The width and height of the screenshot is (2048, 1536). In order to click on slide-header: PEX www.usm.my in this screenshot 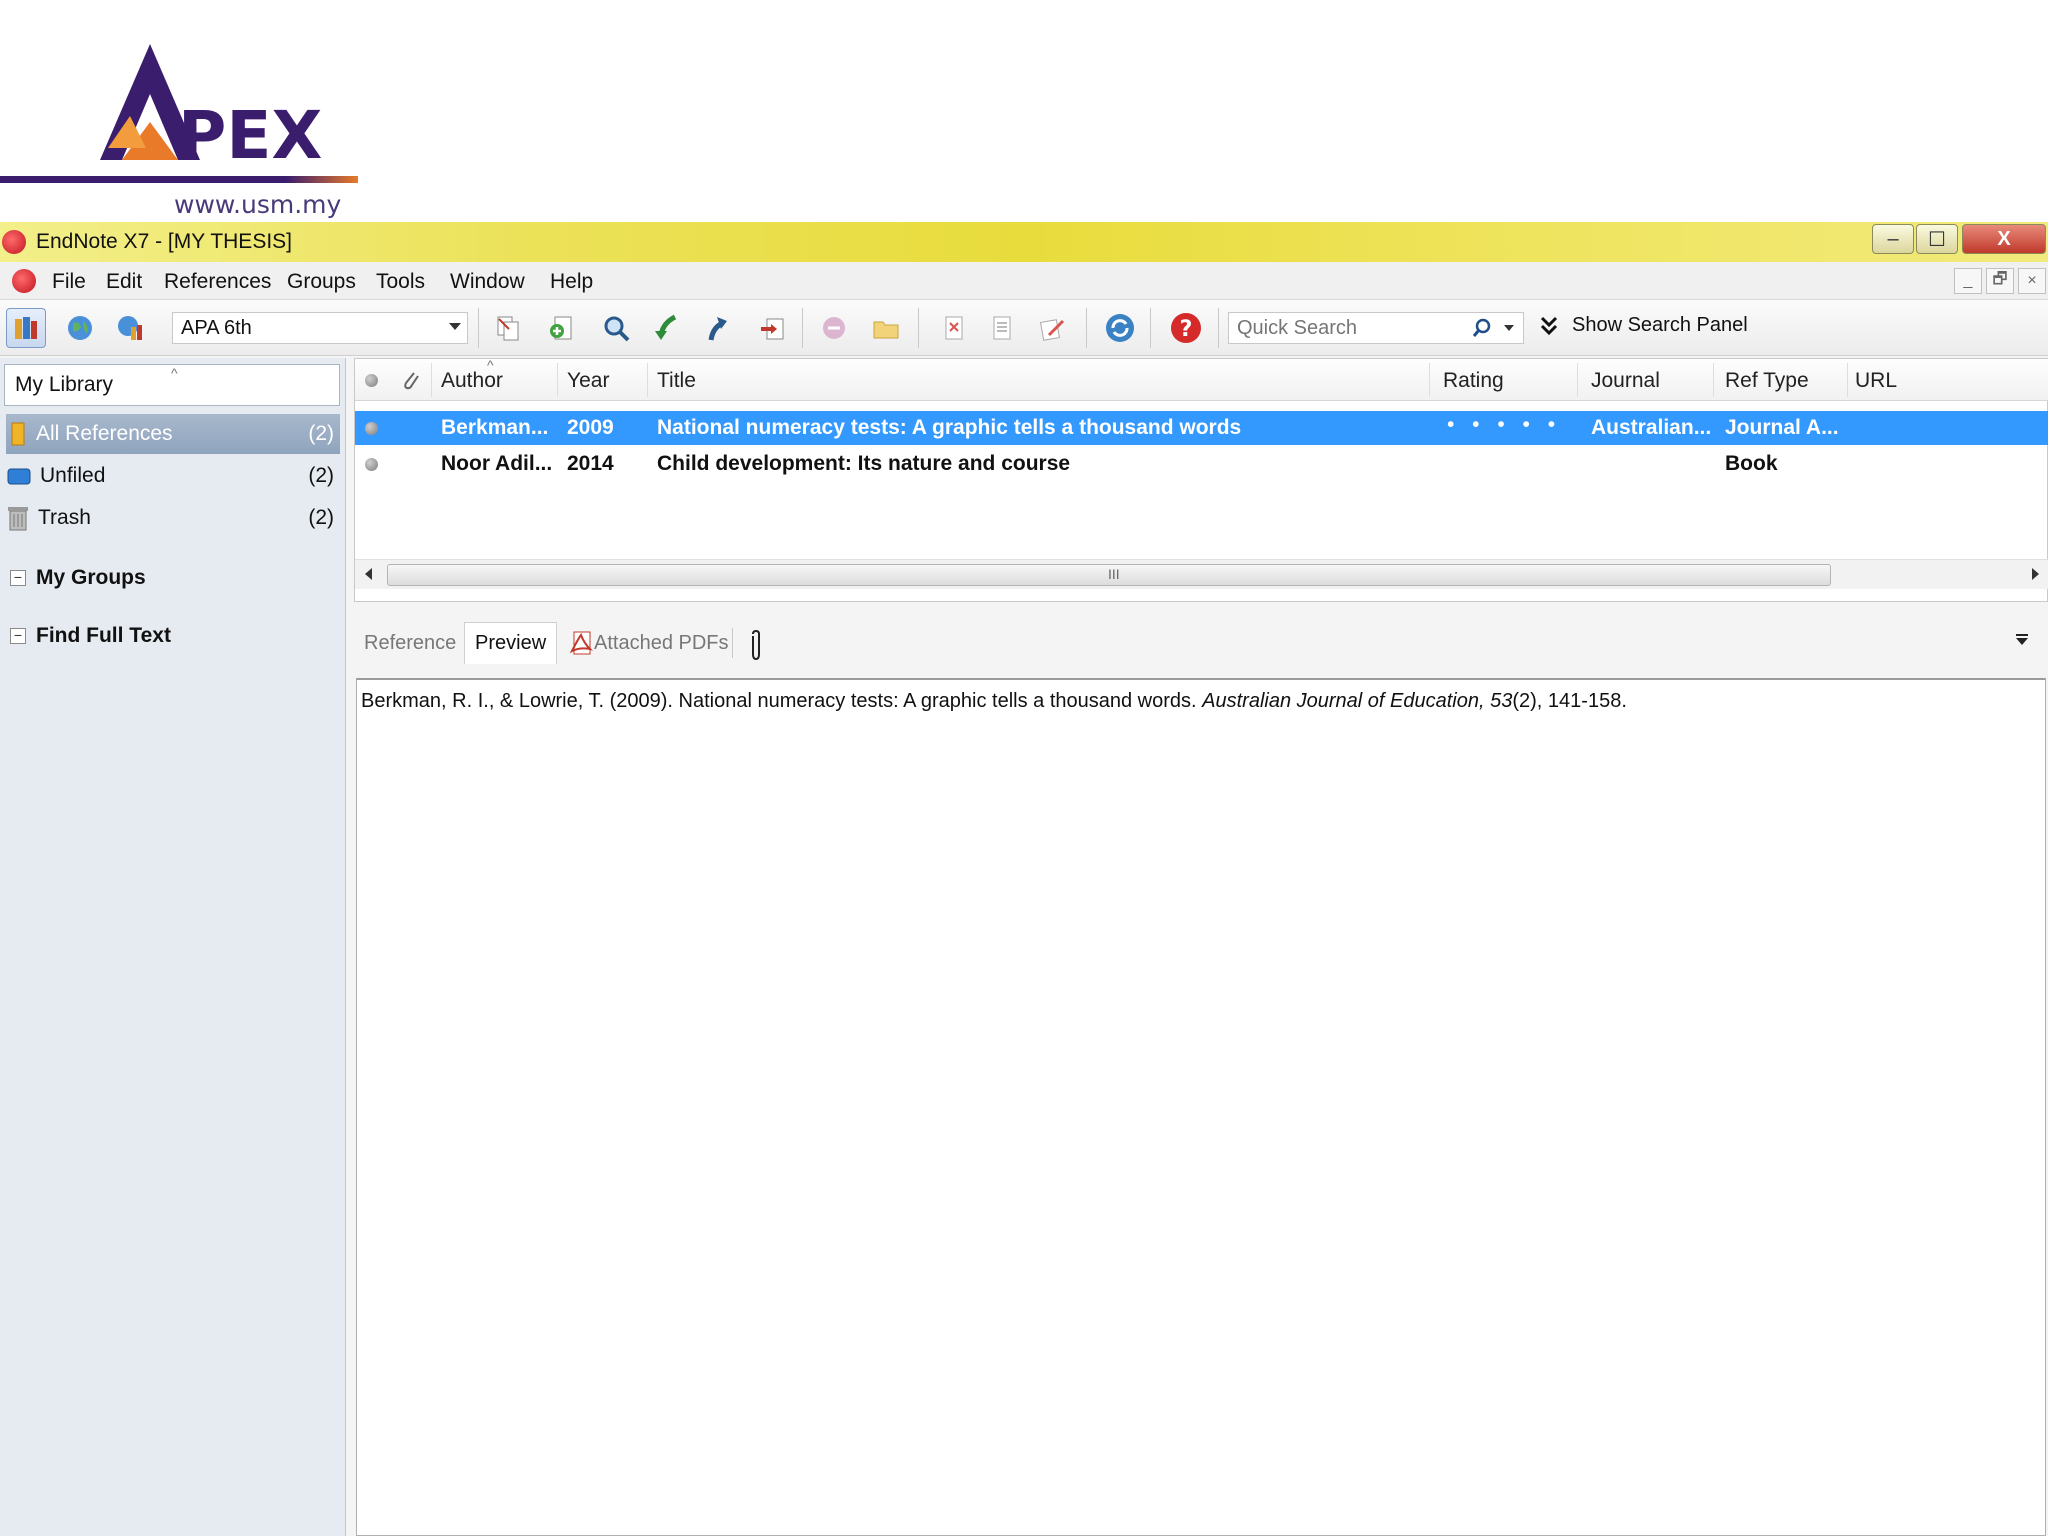, I will do `click(1024, 111)`.